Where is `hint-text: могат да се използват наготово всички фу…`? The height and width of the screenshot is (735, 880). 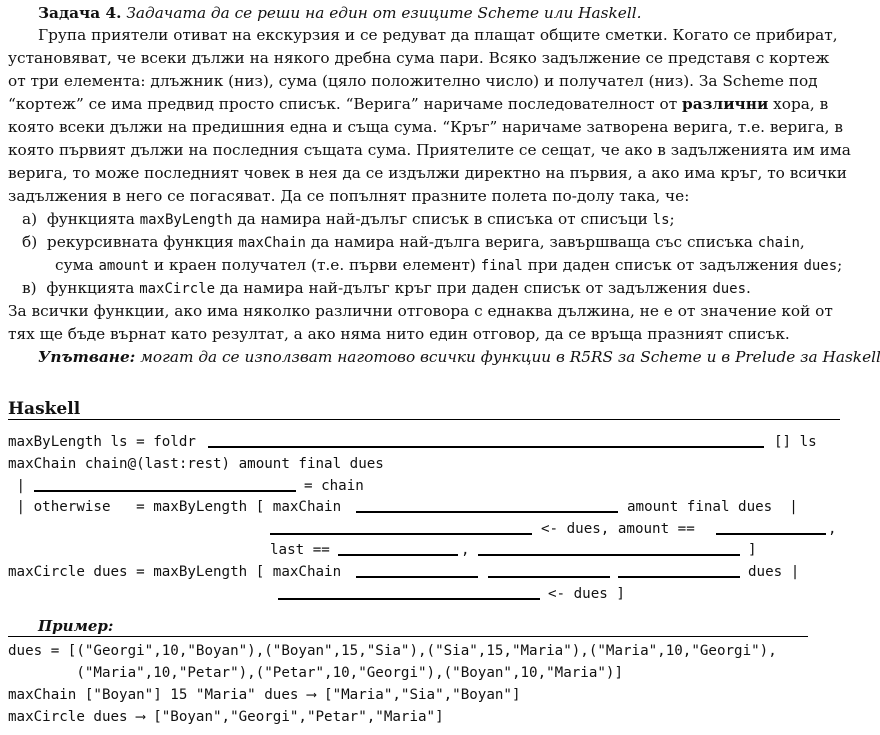
hint-text: могат да се използват наготово всички фу… is located at coordinates (507, 357).